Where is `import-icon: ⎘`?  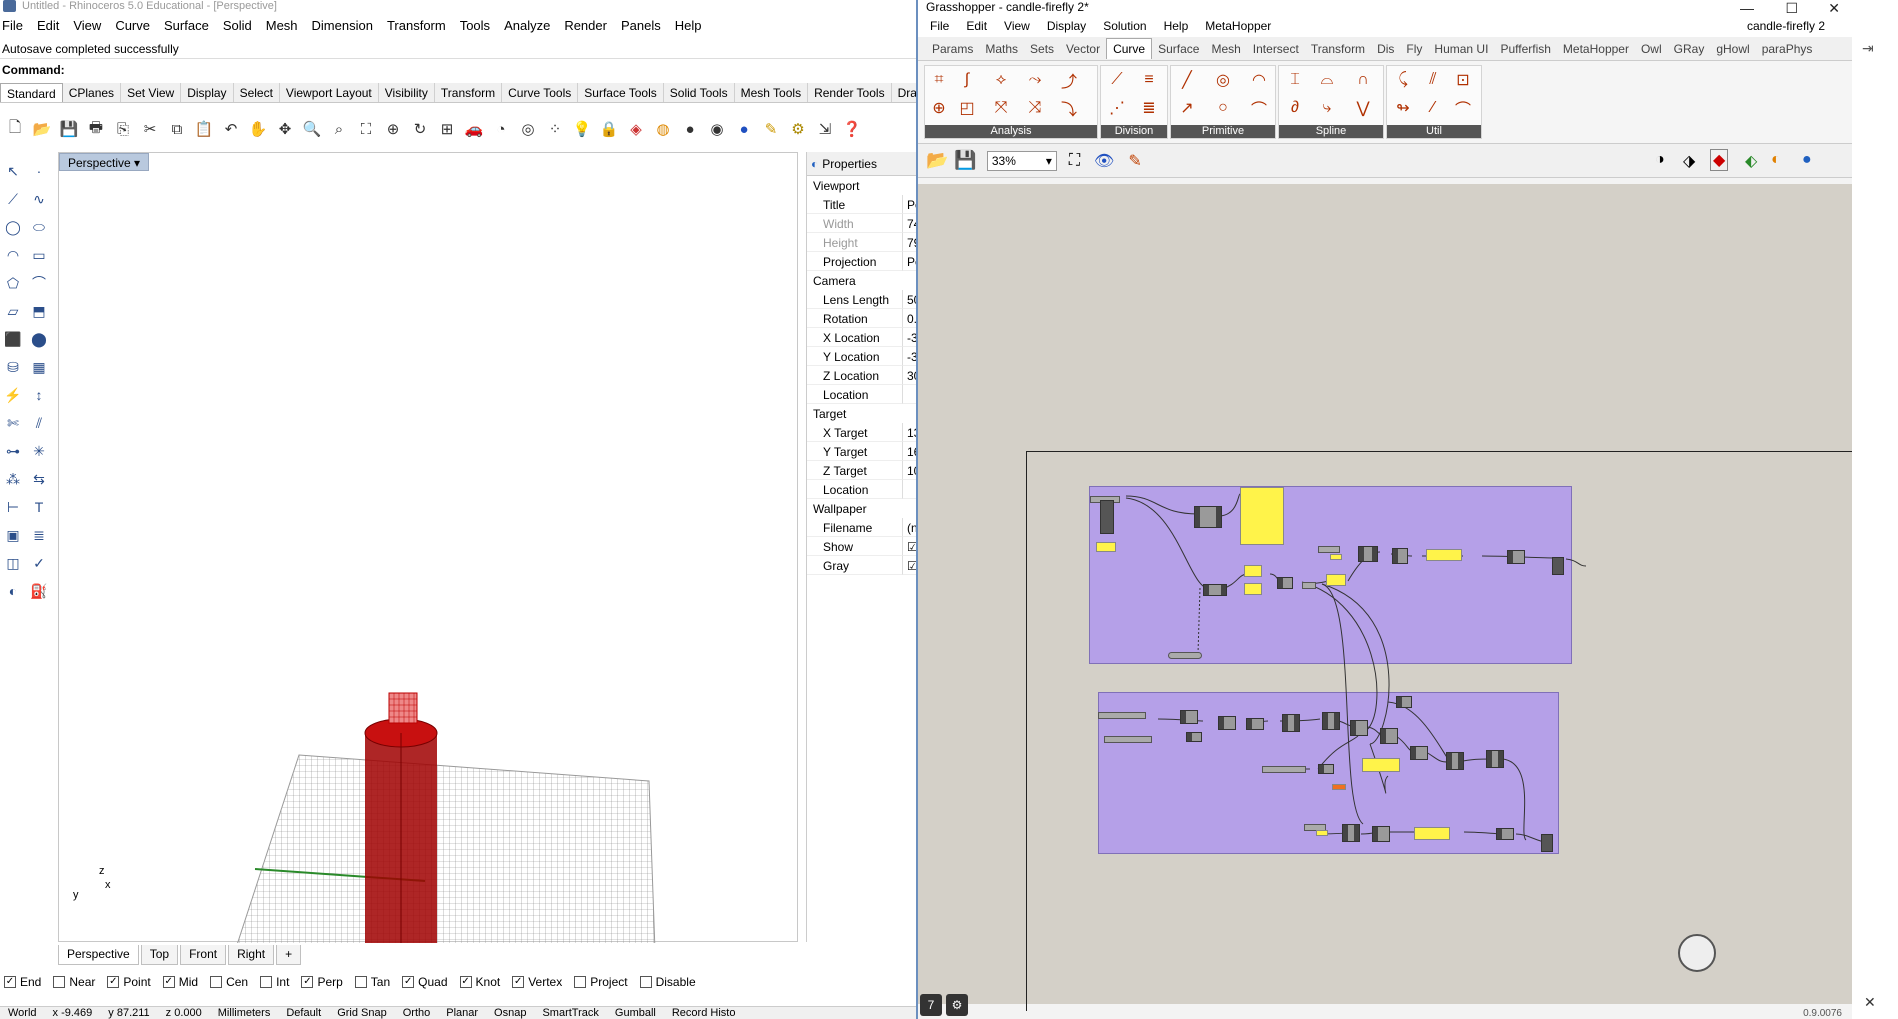 import-icon: ⎘ is located at coordinates (123, 129).